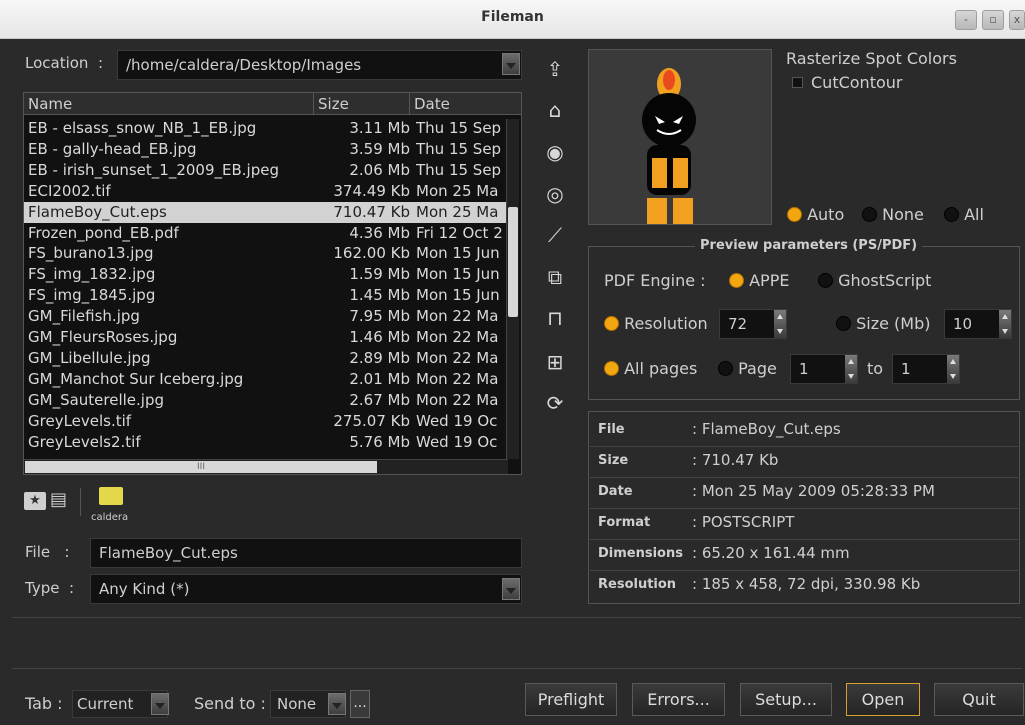  I want to click on raster-all-option: All, so click(964, 214).